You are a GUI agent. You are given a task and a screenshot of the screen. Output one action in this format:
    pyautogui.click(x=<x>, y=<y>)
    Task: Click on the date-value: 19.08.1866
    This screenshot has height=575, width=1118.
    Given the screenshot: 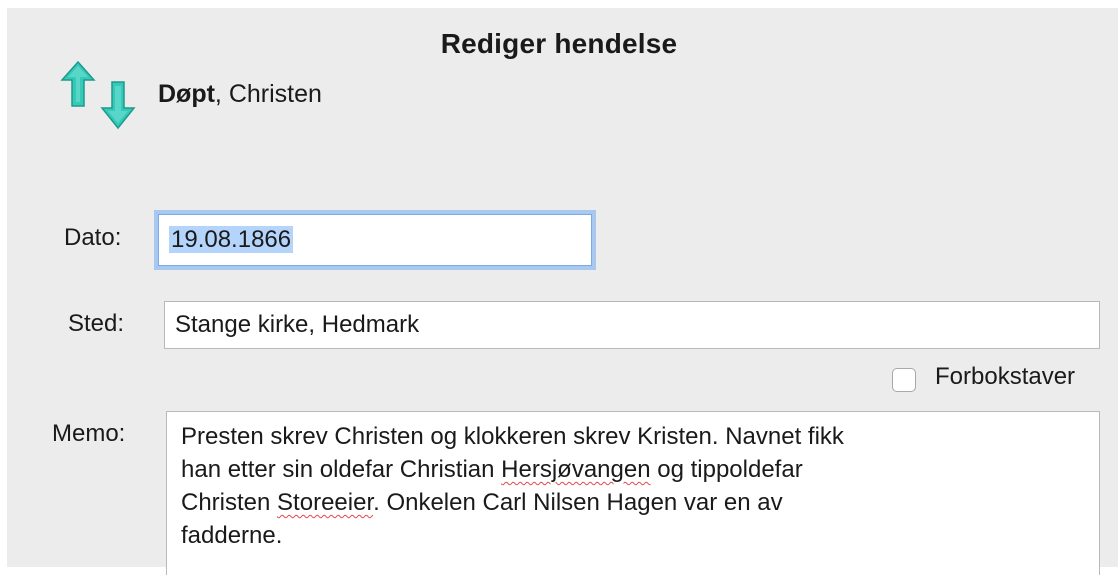 What is the action you would take?
    pyautogui.click(x=231, y=239)
    